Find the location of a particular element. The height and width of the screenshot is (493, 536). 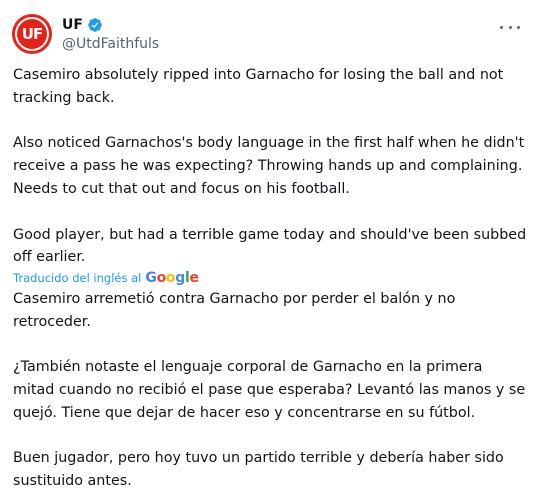

avatar: UF is located at coordinates (32, 34).